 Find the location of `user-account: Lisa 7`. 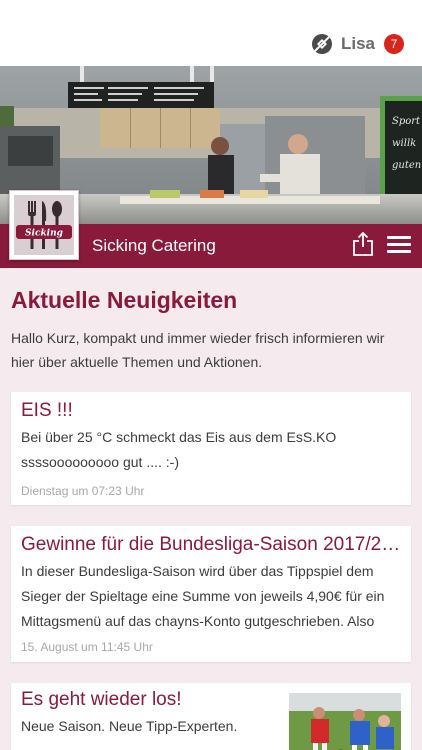

user-account: Lisa 7 is located at coordinates (357, 44).